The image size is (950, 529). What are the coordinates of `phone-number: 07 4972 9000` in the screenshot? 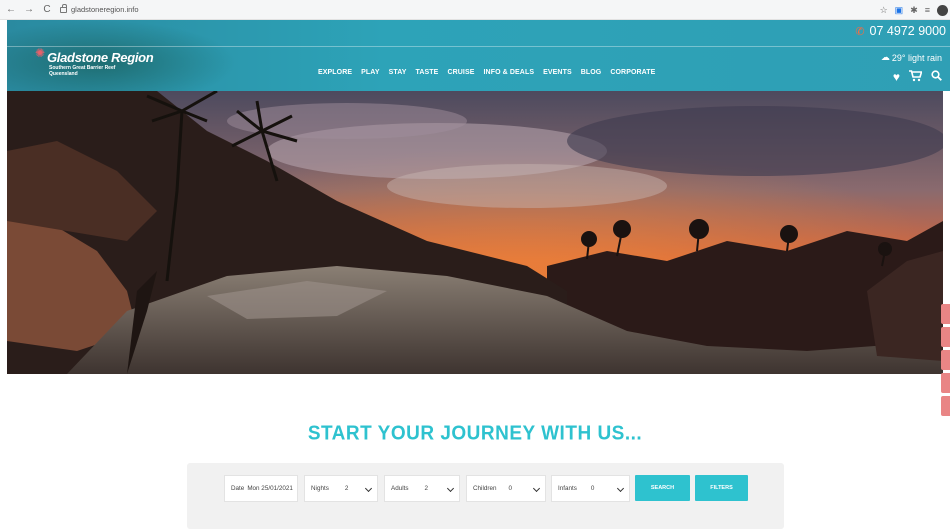 It's located at (907, 31).